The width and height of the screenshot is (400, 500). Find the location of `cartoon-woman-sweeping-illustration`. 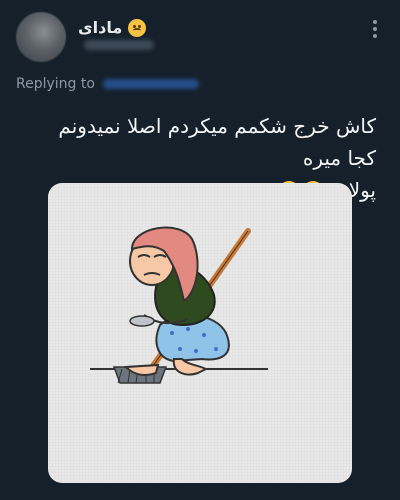

cartoon-woman-sweeping-illustration is located at coordinates (179, 305).